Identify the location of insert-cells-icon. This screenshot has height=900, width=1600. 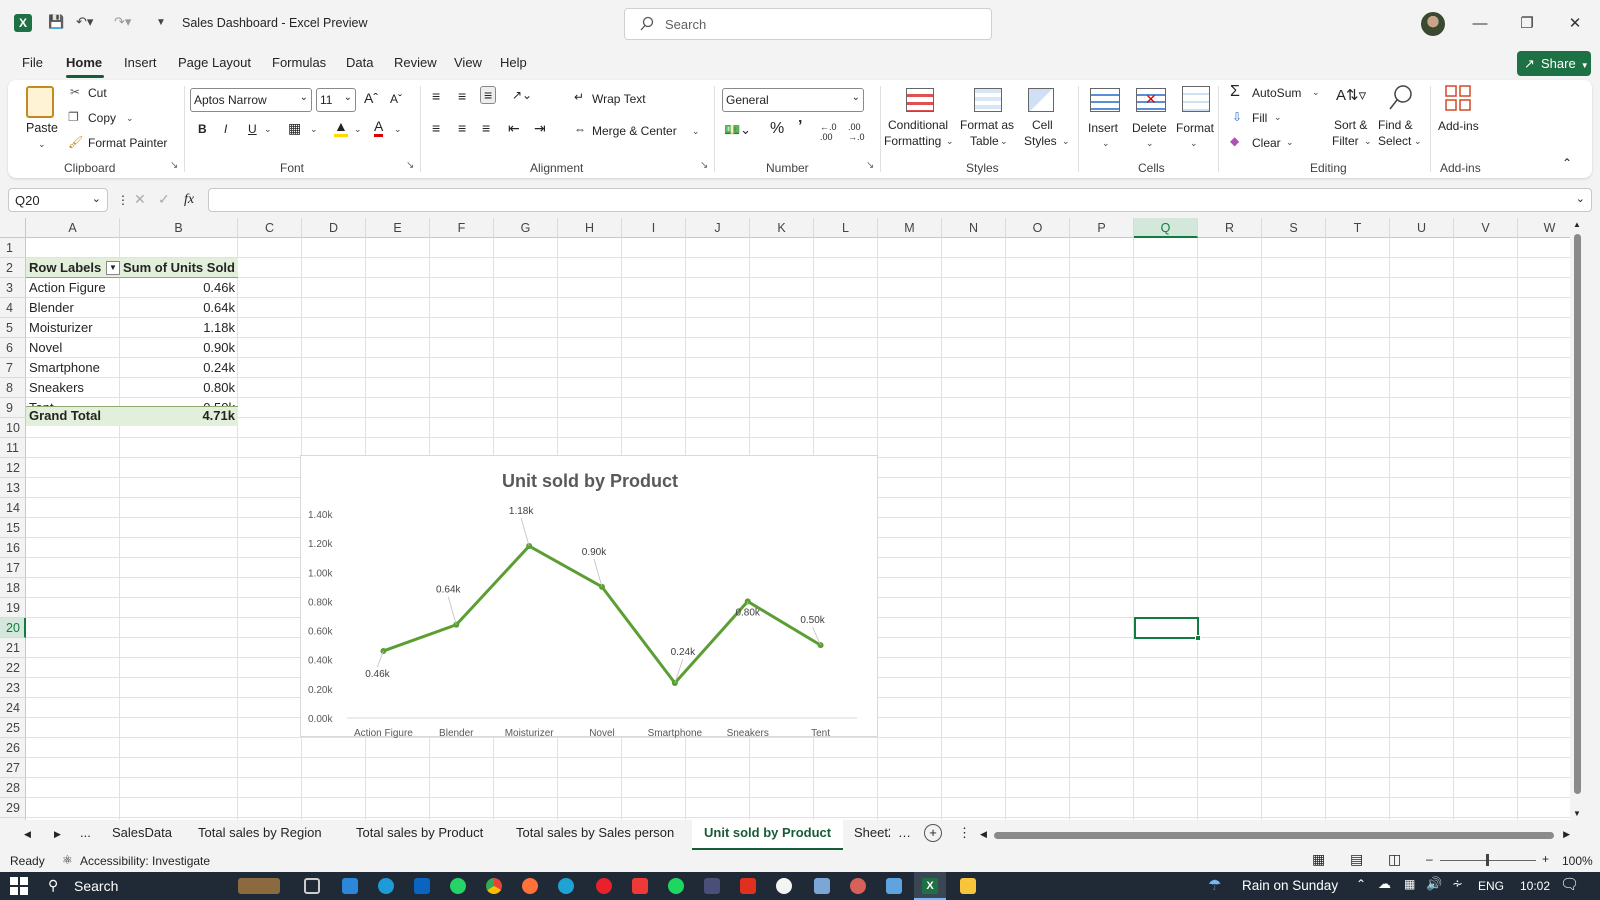
(1105, 100).